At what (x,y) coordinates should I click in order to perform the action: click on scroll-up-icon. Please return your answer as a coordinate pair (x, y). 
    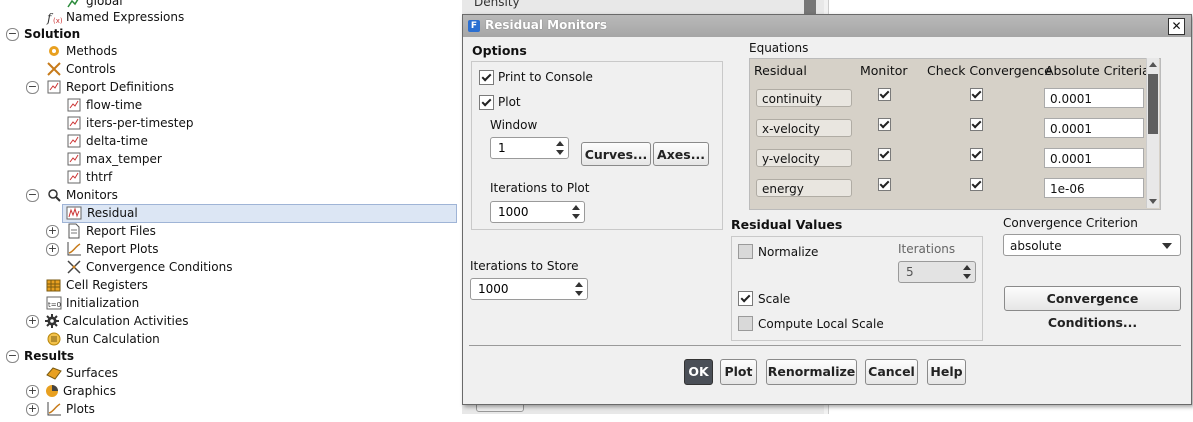
    Looking at the image, I should click on (1153, 64).